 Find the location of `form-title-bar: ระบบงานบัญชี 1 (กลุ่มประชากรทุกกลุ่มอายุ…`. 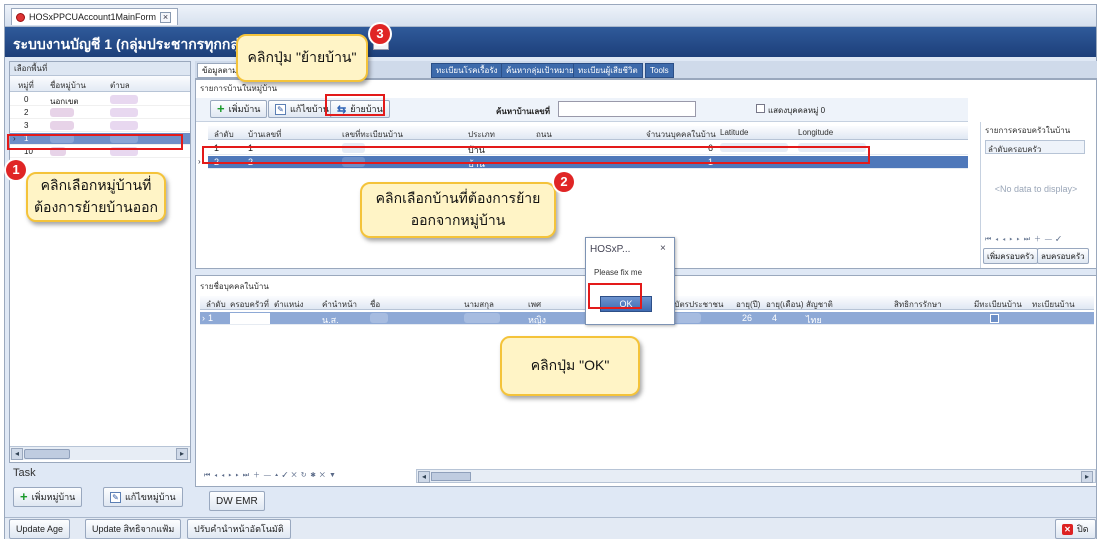

form-title-bar: ระบบงานบัญชี 1 (กลุ่มประชากรทุกกลุ่มอายุ… is located at coordinates (550, 42).